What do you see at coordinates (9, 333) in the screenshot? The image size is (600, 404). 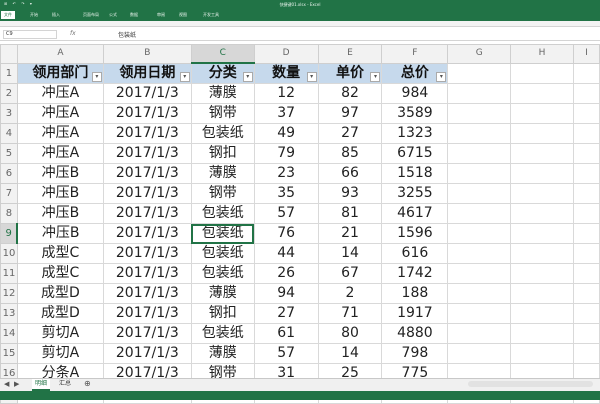 I see `row-header: 14` at bounding box center [9, 333].